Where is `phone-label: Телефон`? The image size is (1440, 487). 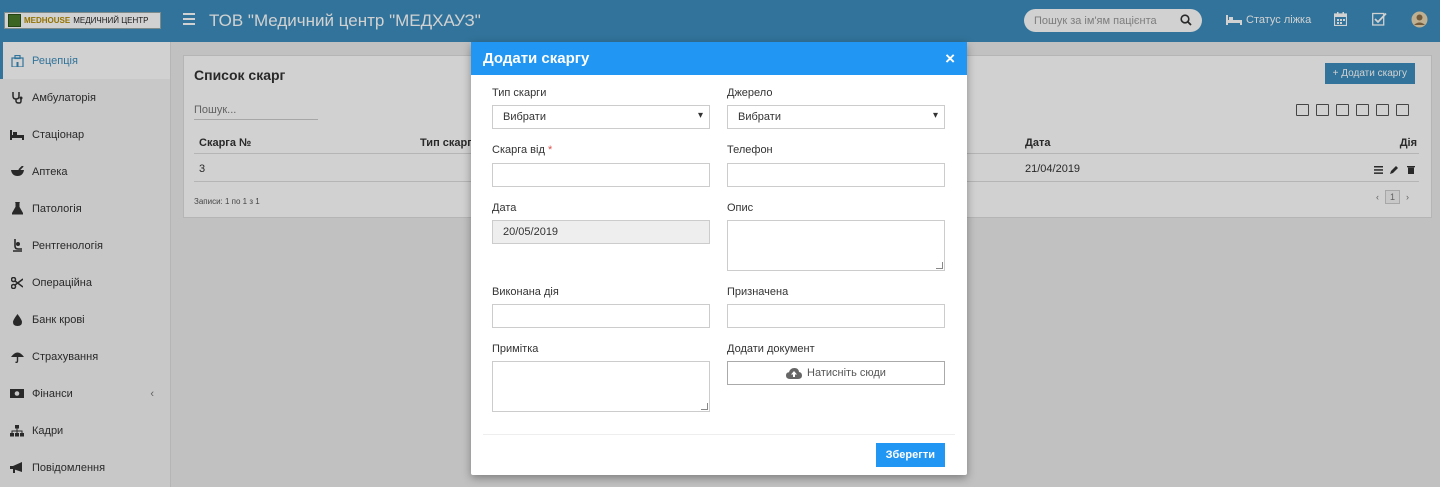
phone-label: Телефон is located at coordinates (750, 150).